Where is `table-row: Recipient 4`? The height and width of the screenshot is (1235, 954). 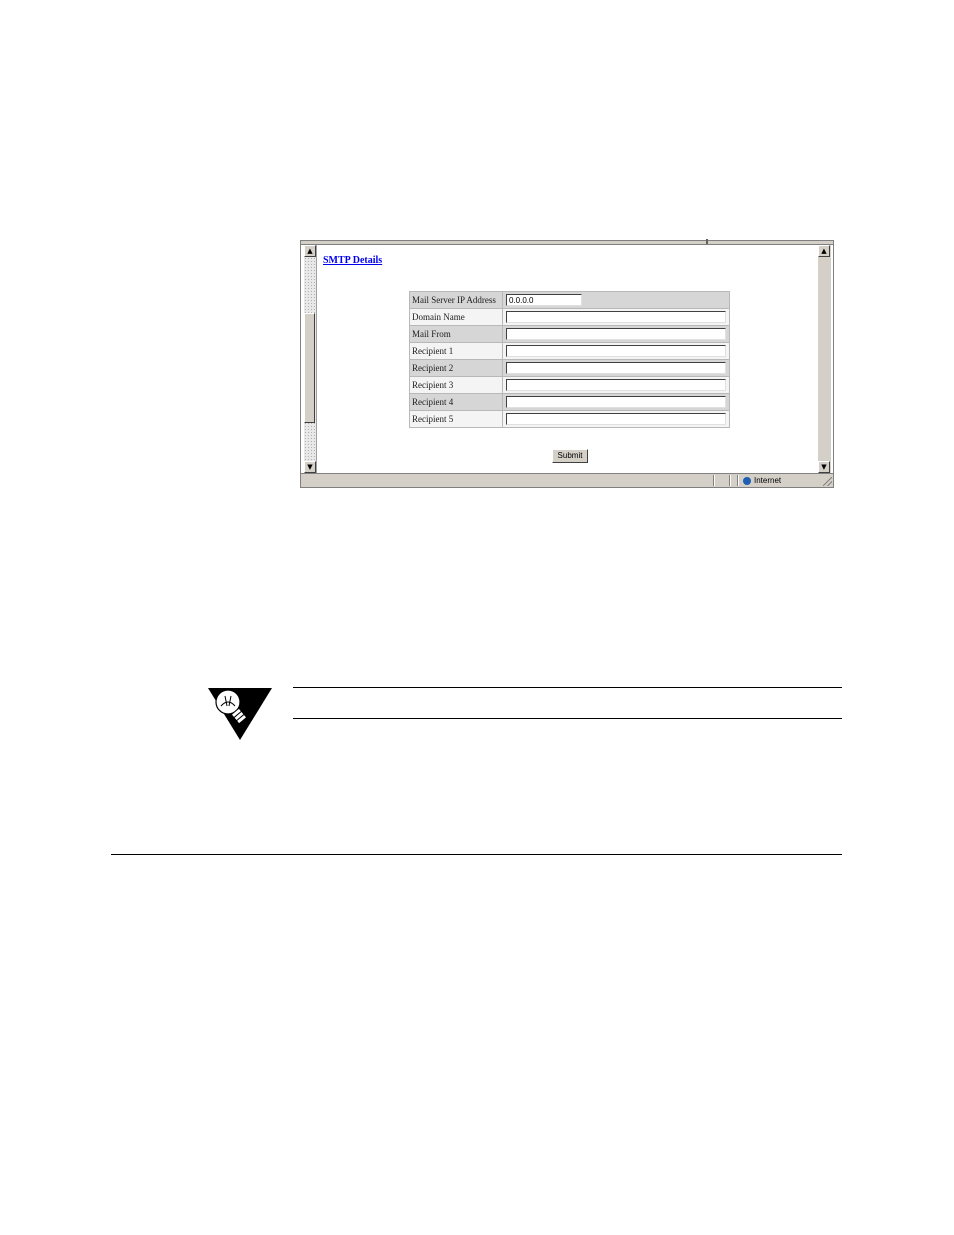
table-row: Recipient 4 is located at coordinates (569, 402).